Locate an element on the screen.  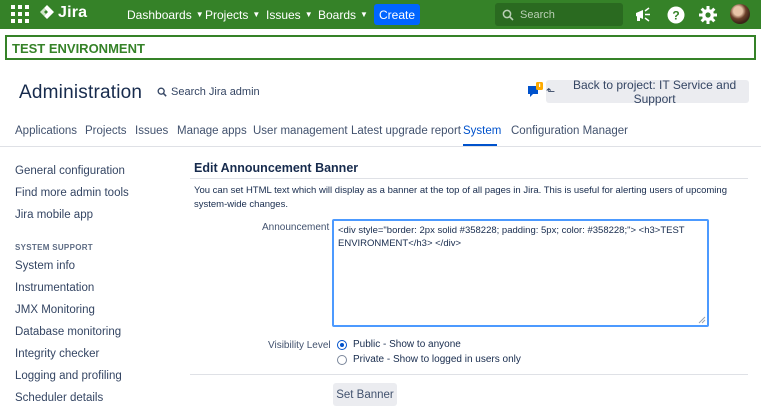
visibility-option-public: Public - Show to anyone is located at coordinates (399, 344).